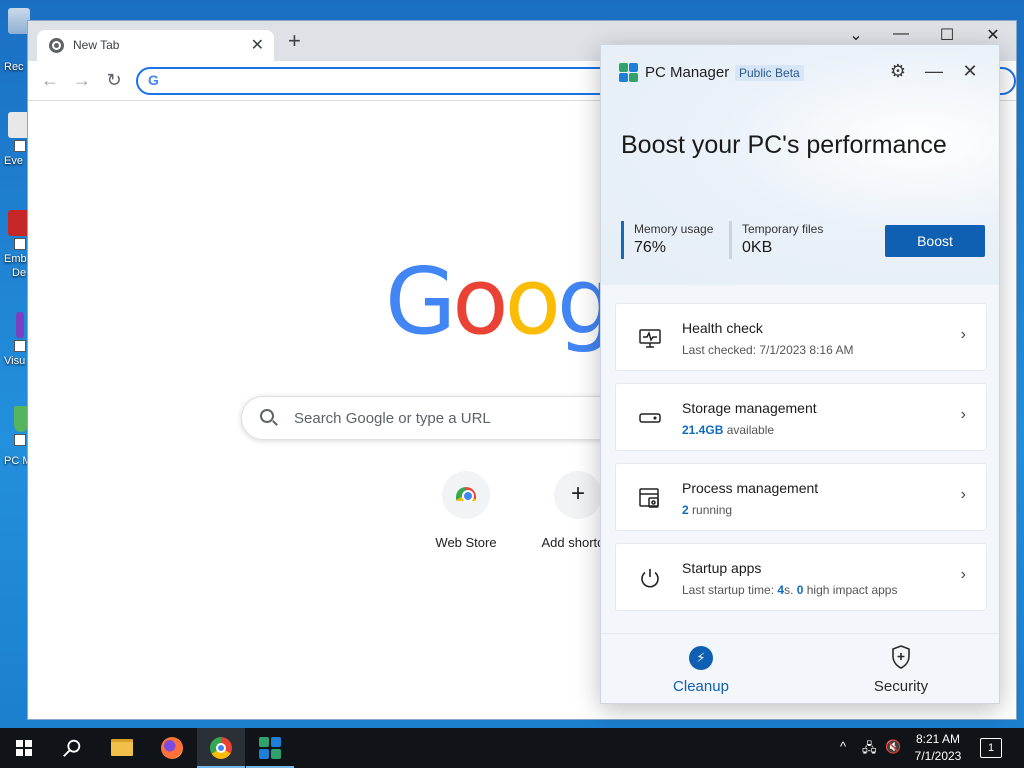 Image resolution: width=1024 pixels, height=768 pixels. Describe the element at coordinates (650, 418) in the screenshot. I see `storage-drive-icon` at that location.